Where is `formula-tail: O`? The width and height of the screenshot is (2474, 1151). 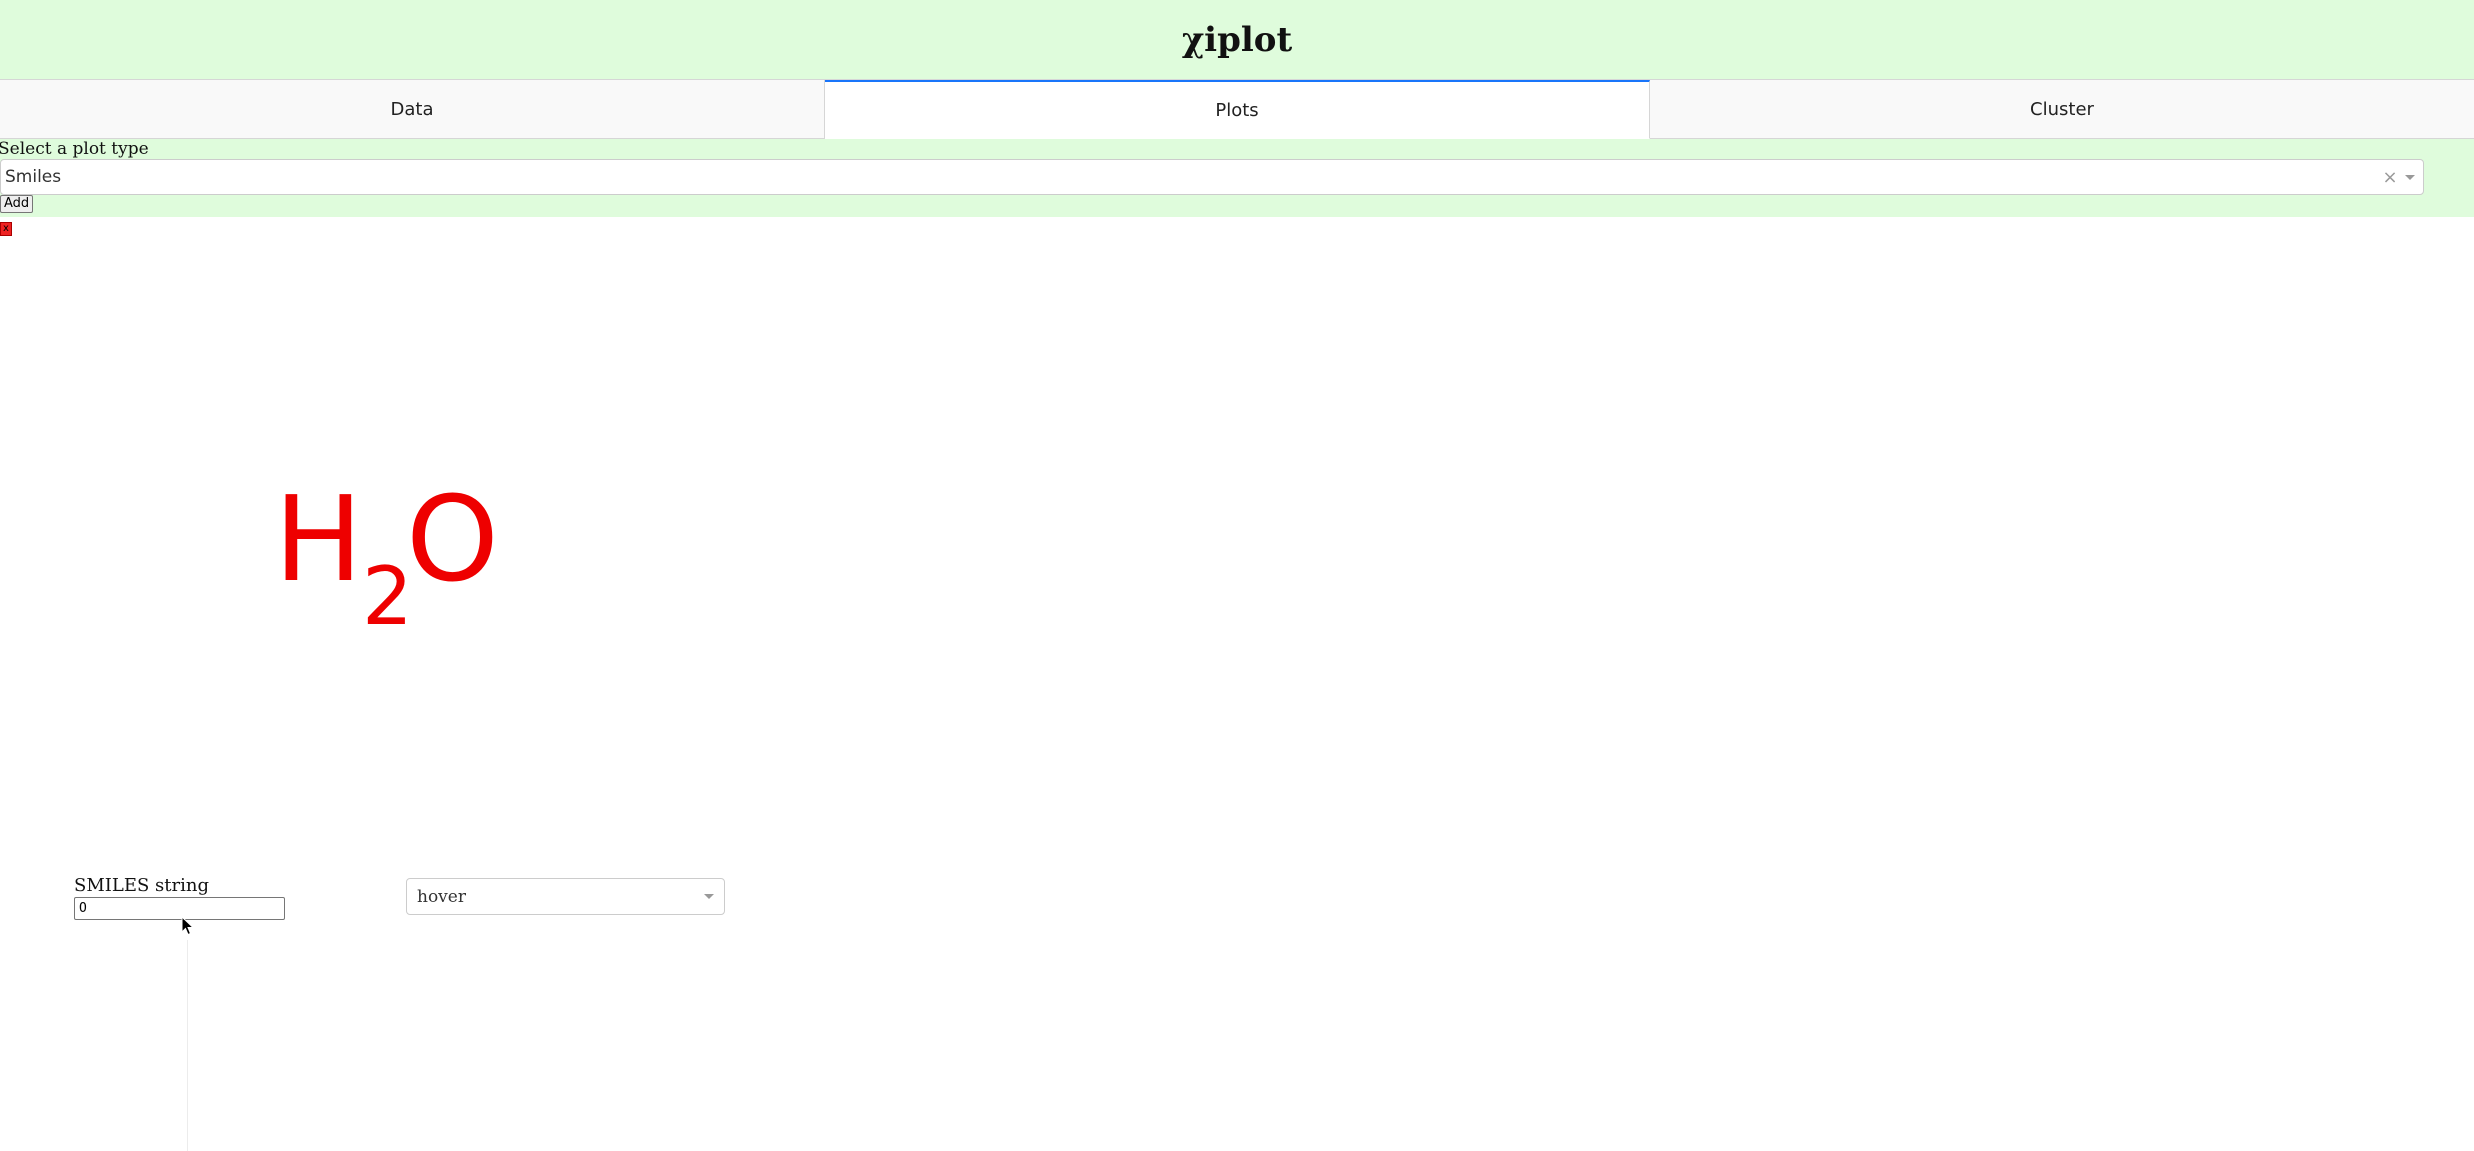 formula-tail: O is located at coordinates (452, 539).